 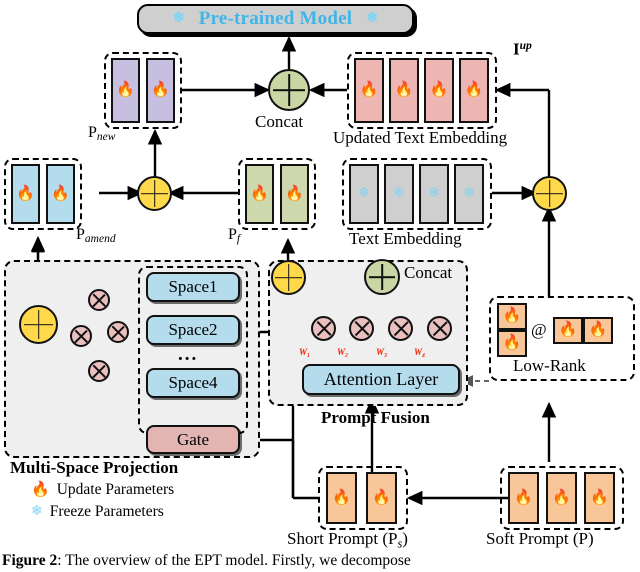 What do you see at coordinates (289, 90) in the screenshot?
I see `concat-top-operator` at bounding box center [289, 90].